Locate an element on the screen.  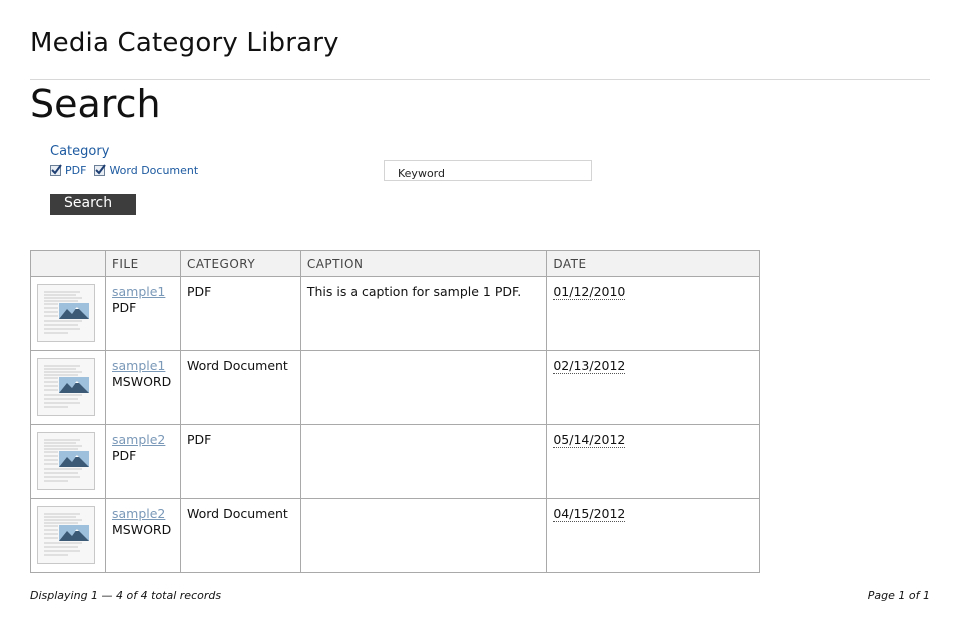
table-row: sample1 MSWORD Word Document 02/13/2012 is located at coordinates (395, 387).